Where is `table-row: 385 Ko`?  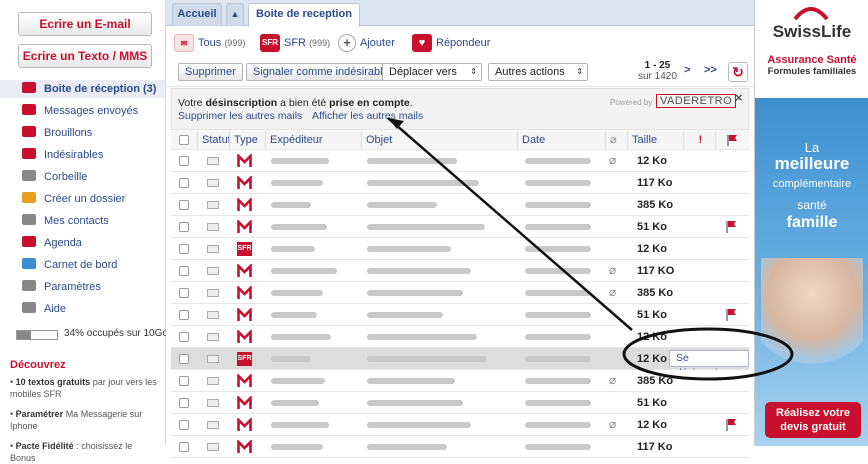 table-row: 385 Ko is located at coordinates (460, 205).